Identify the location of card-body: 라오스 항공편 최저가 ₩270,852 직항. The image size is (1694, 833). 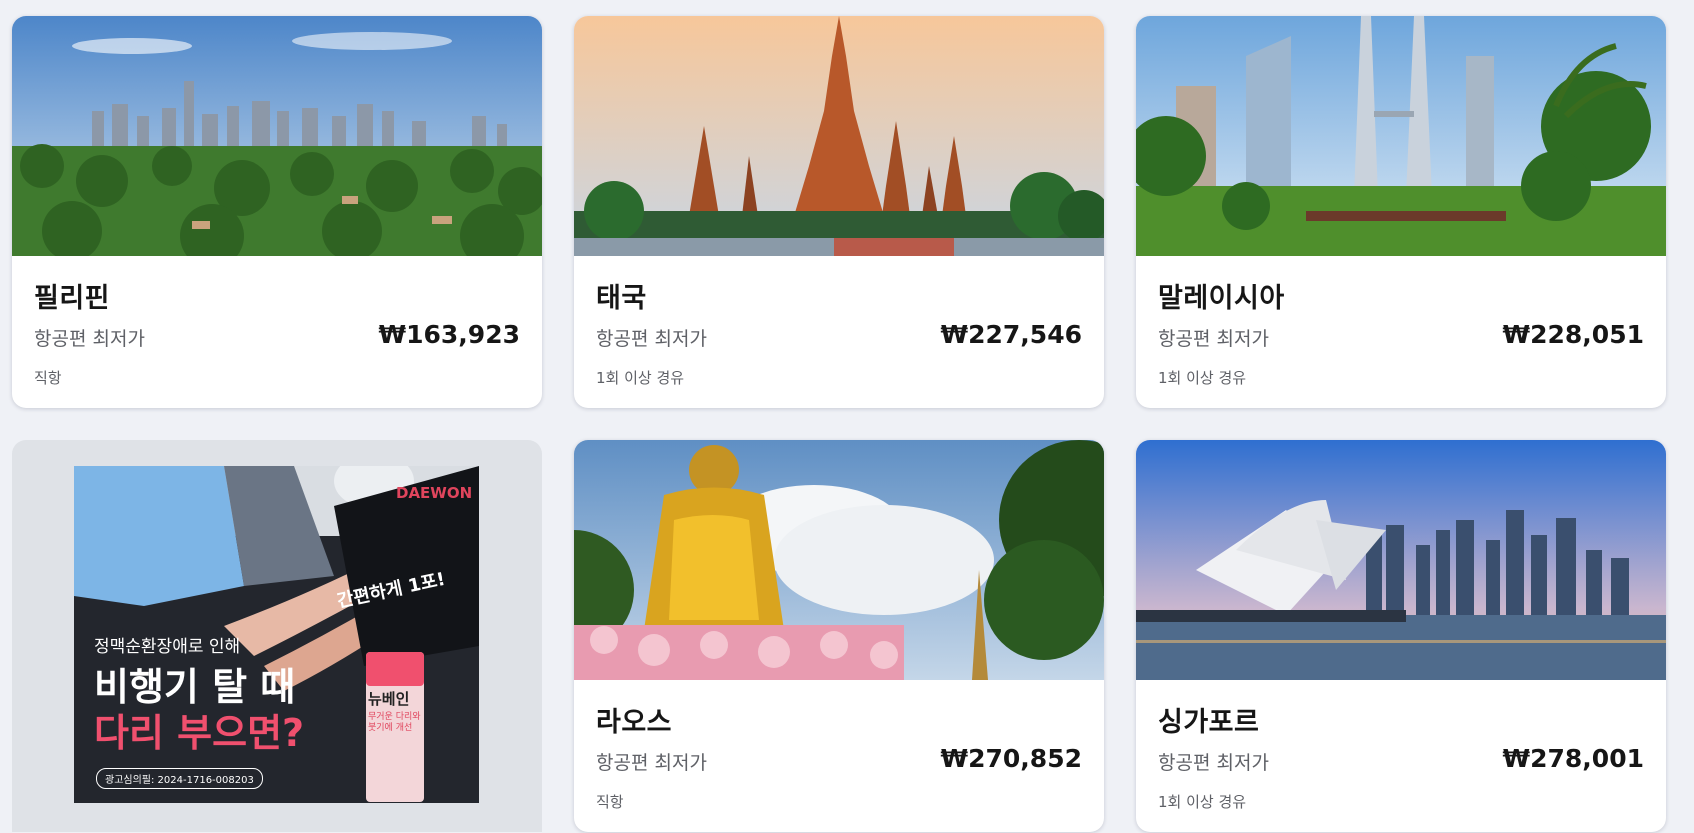
(839, 756).